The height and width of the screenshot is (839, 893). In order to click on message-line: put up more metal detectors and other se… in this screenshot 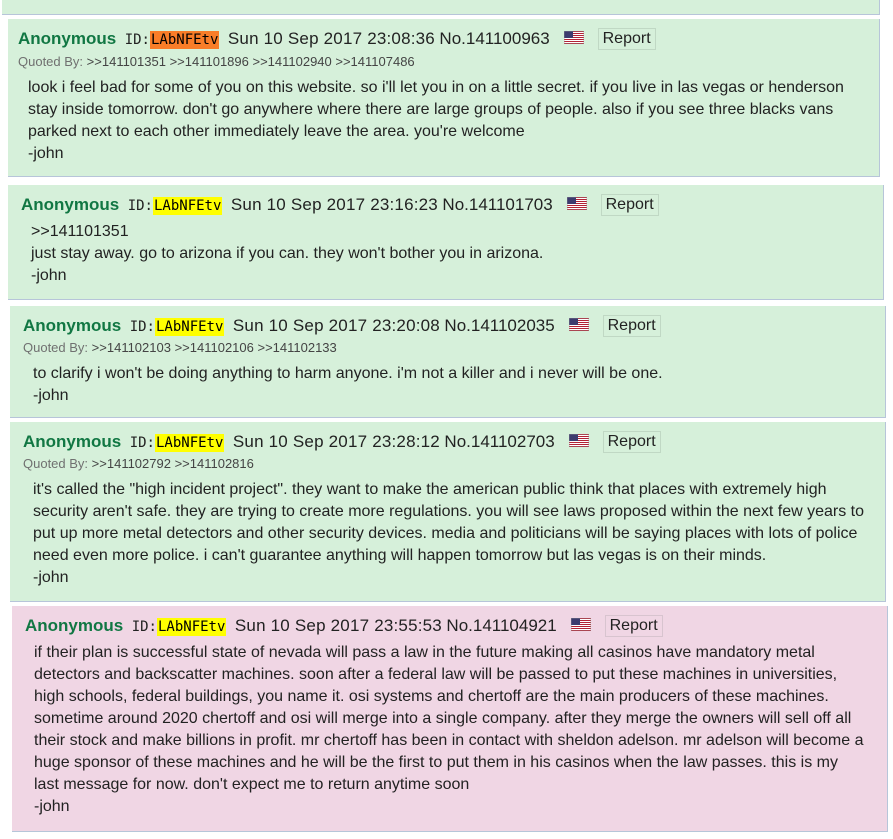, I will do `click(445, 533)`.